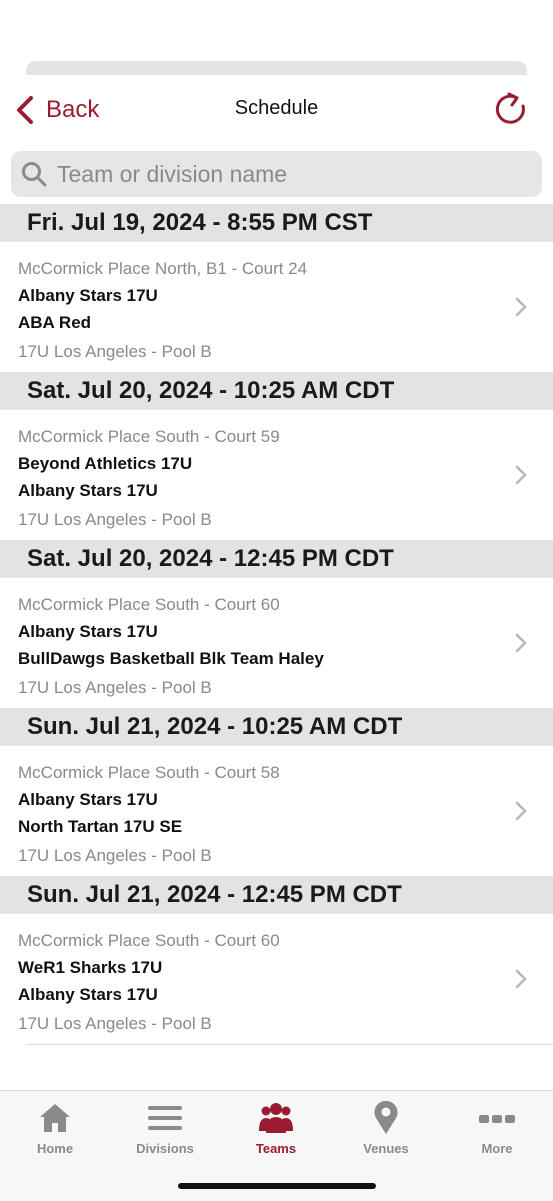 This screenshot has width=553, height=1201. I want to click on date-header: Sat. Jul 20, 2024 - 12:45 PM CDT, so click(276, 559).